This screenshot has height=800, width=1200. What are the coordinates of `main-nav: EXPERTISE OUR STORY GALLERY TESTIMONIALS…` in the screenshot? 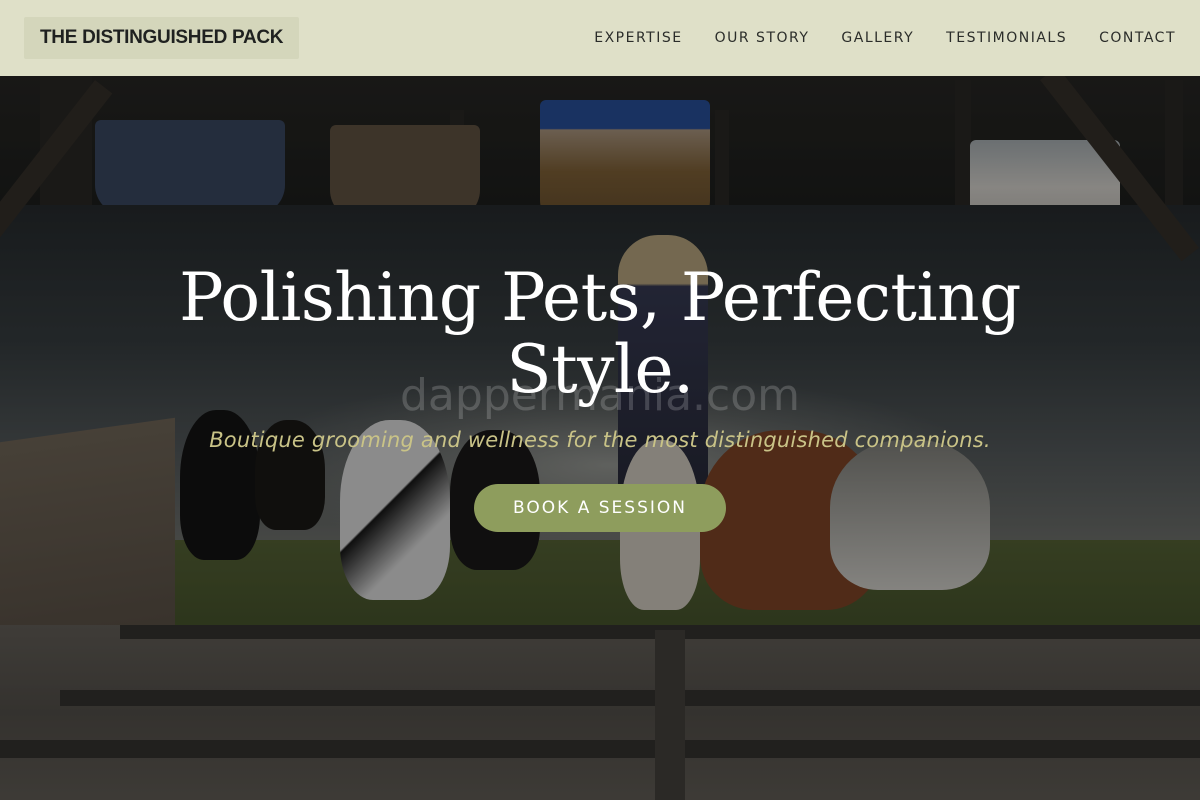 It's located at (885, 38).